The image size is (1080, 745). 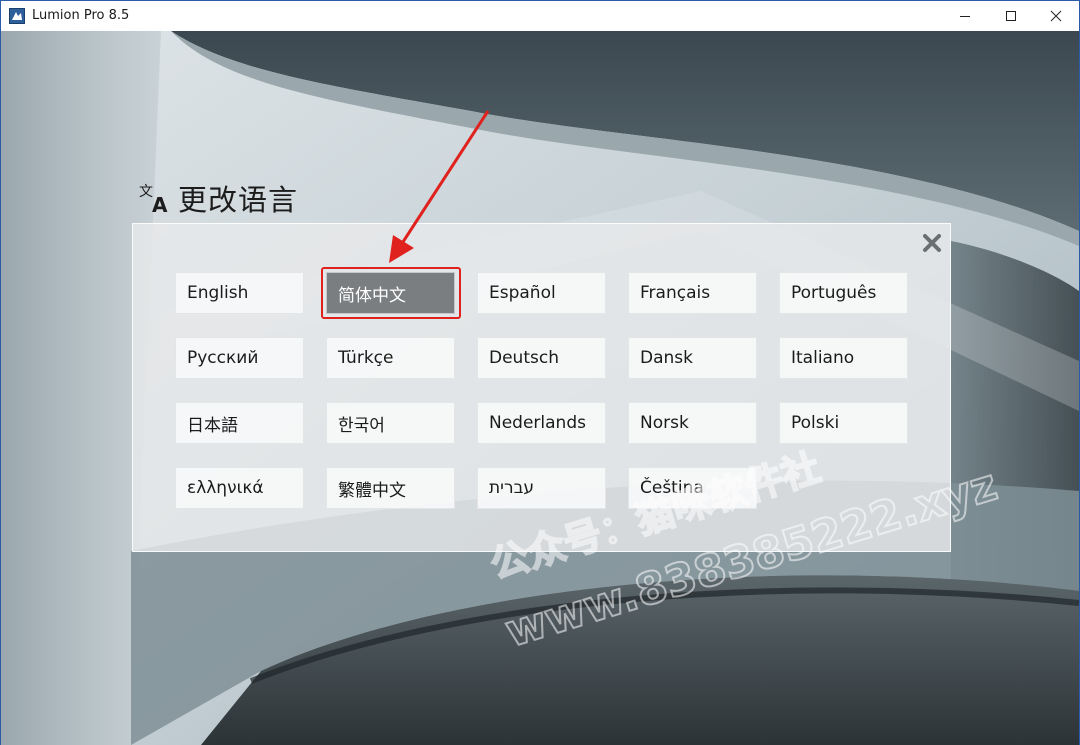 I want to click on maximize-button, so click(x=1011, y=16).